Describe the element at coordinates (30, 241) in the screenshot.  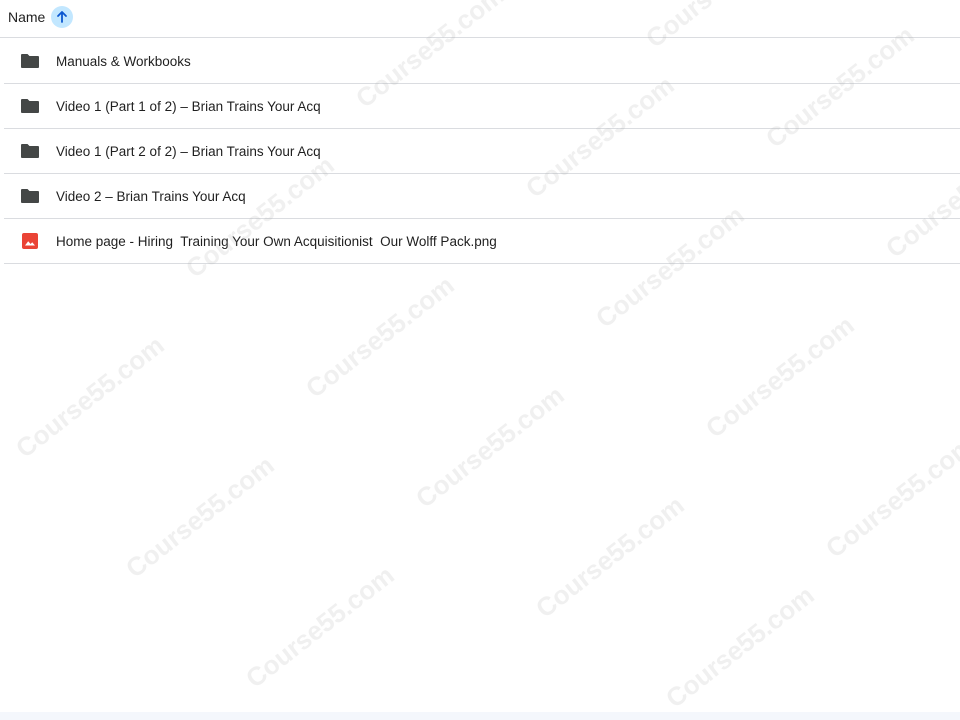
I see `image-file-icon` at that location.